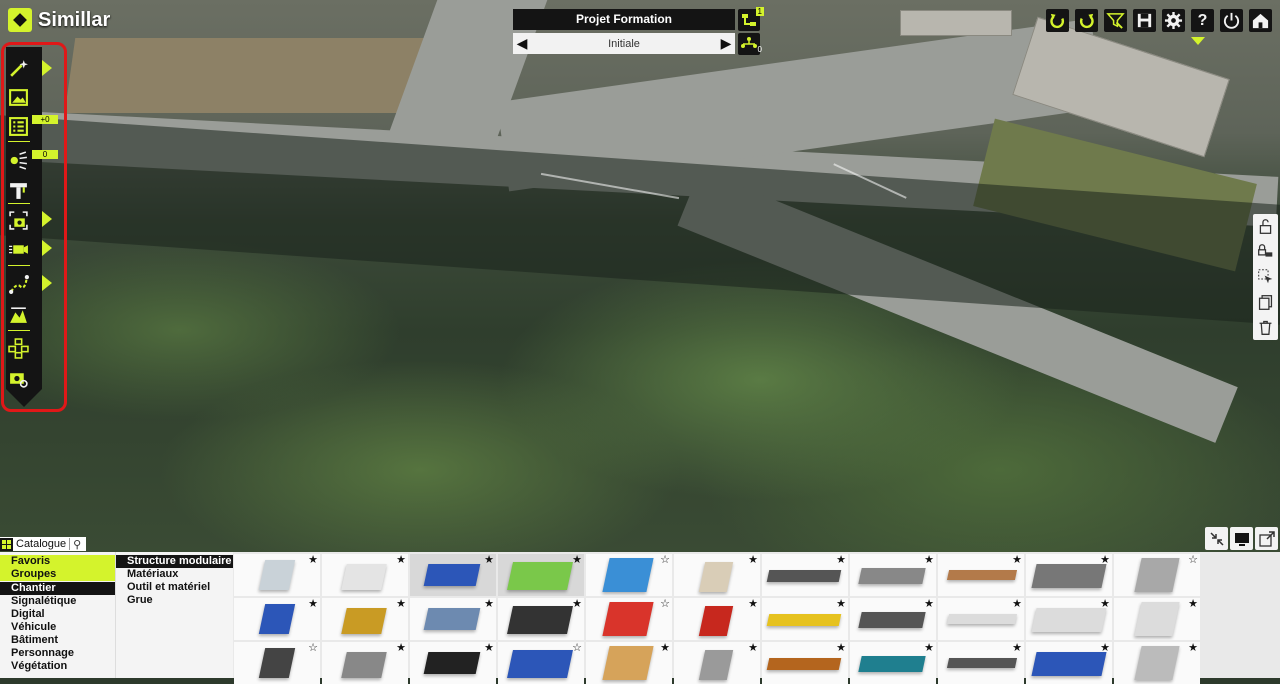 This screenshot has height=684, width=1280. Describe the element at coordinates (1266, 327) in the screenshot. I see `trash-button` at that location.